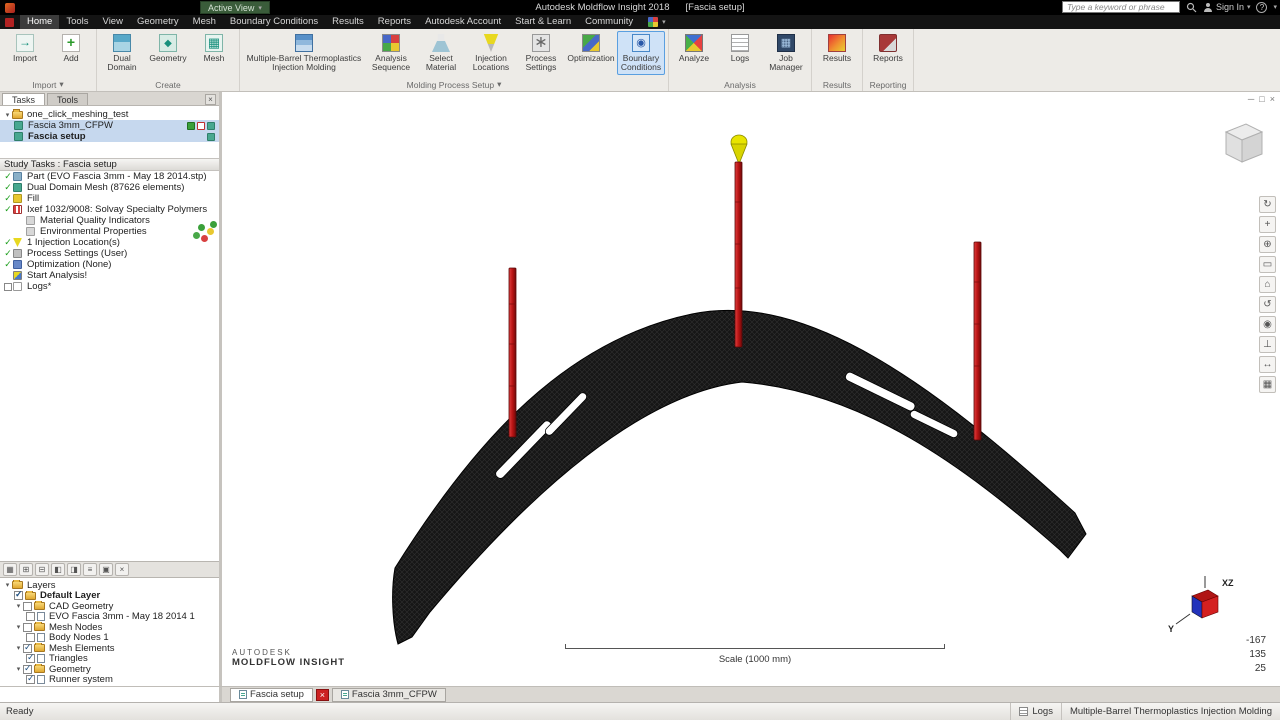 Image resolution: width=1280 pixels, height=720 pixels. I want to click on new-layer-button: ▦, so click(10, 569).